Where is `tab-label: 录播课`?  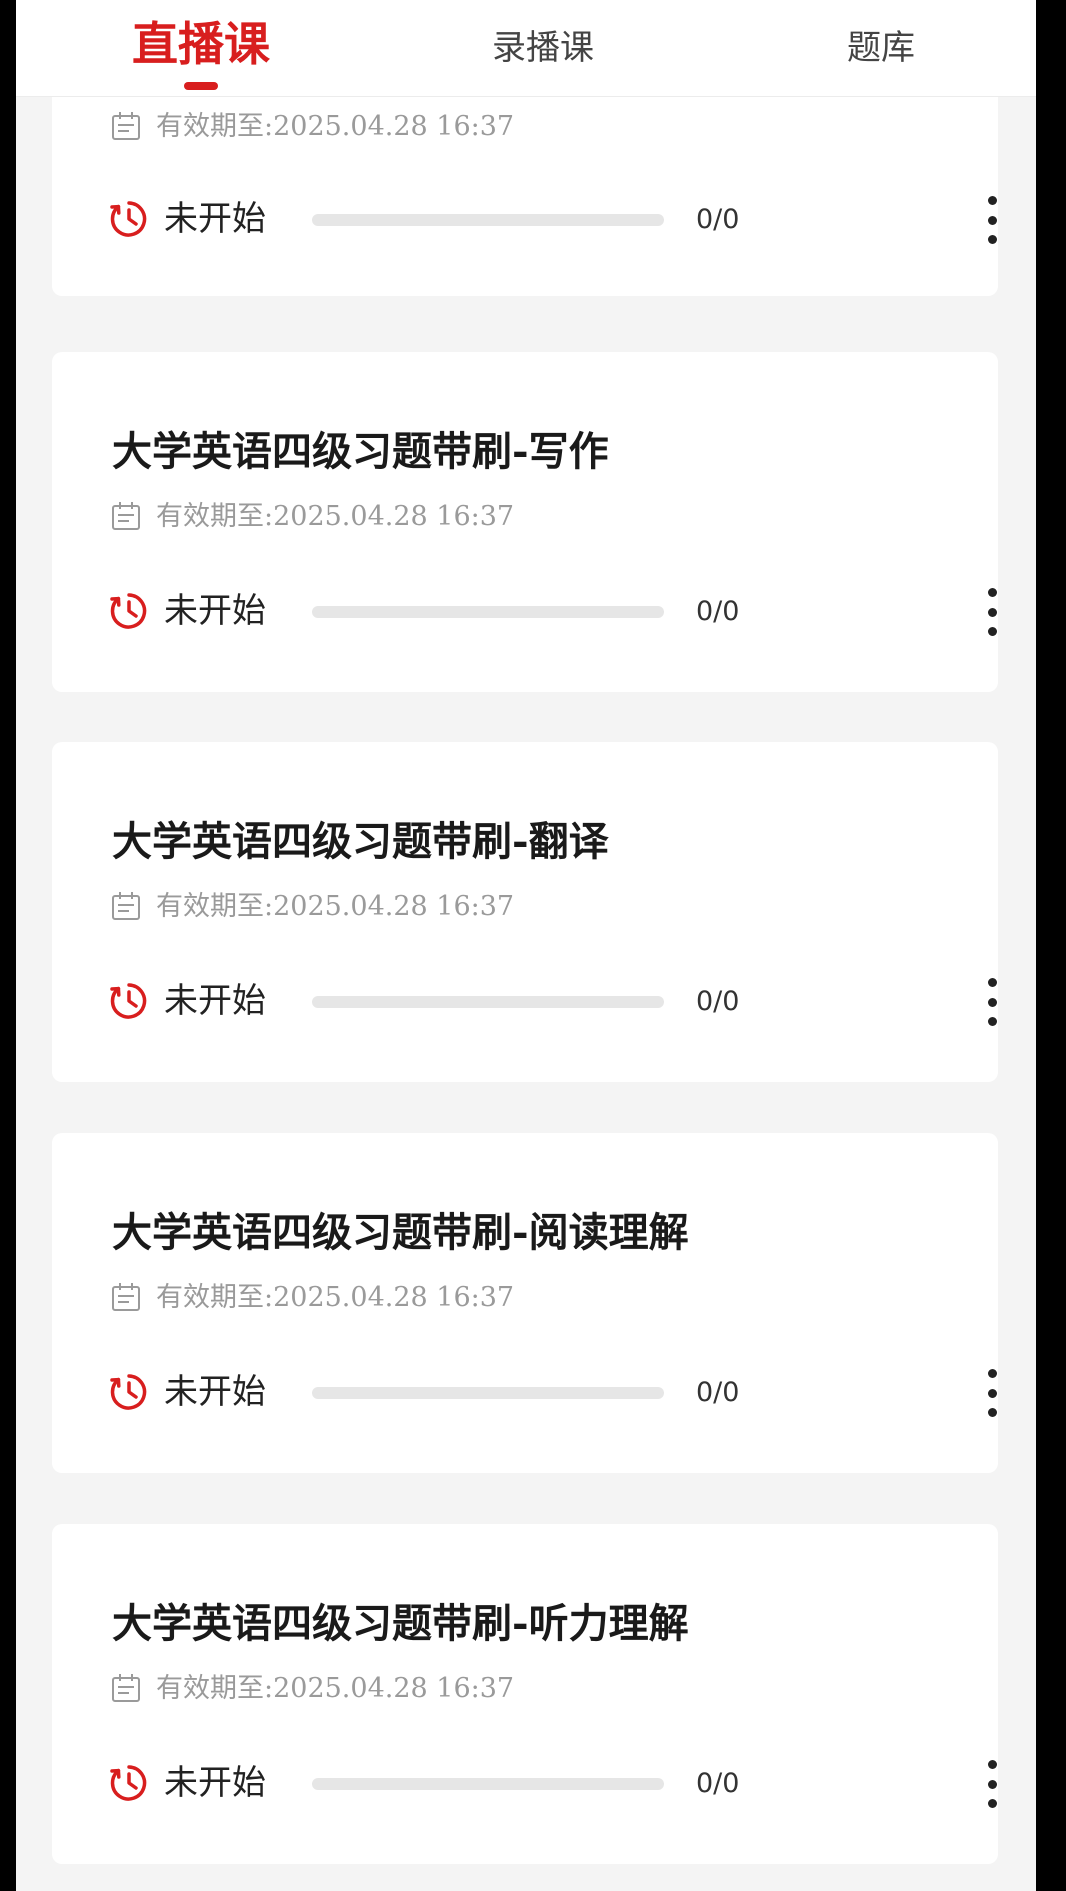
tab-label: 录播课 is located at coordinates (543, 48).